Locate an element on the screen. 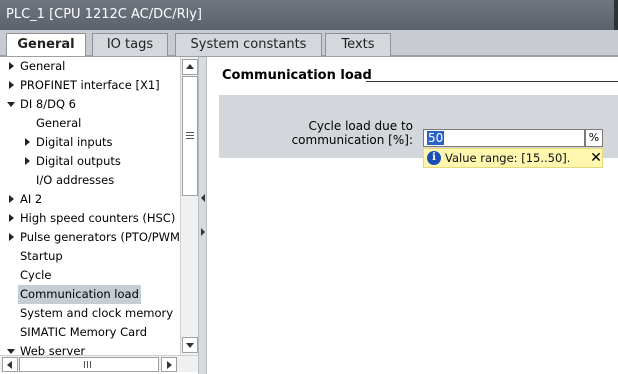 This screenshot has width=618, height=374. tree-item-pulse-generators: Pulse generators (PTO/PWM) is located at coordinates (90, 237).